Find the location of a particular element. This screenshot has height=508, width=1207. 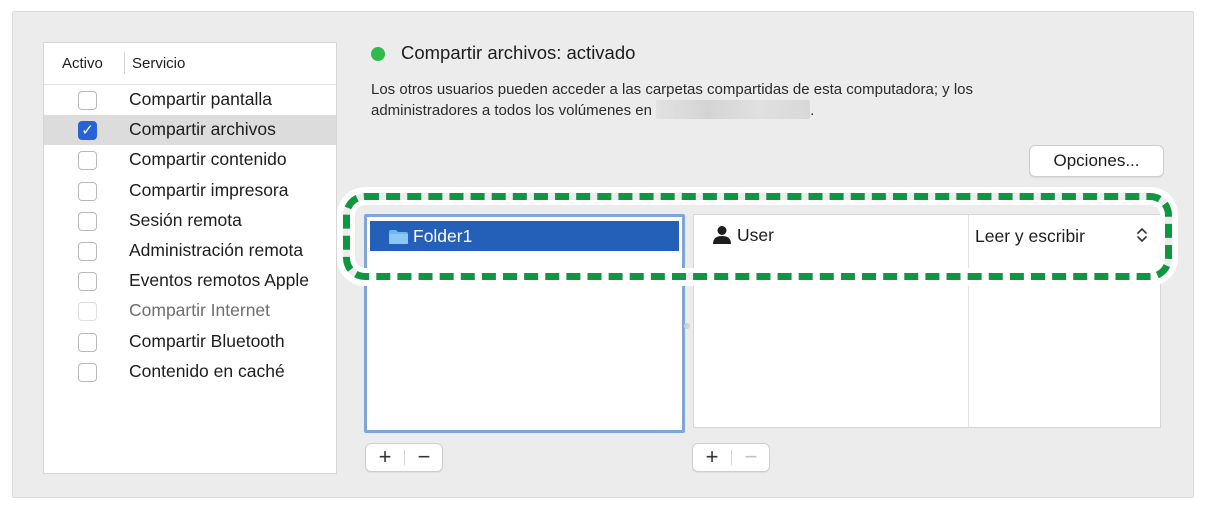

service-label: Administración remota is located at coordinates (216, 250).